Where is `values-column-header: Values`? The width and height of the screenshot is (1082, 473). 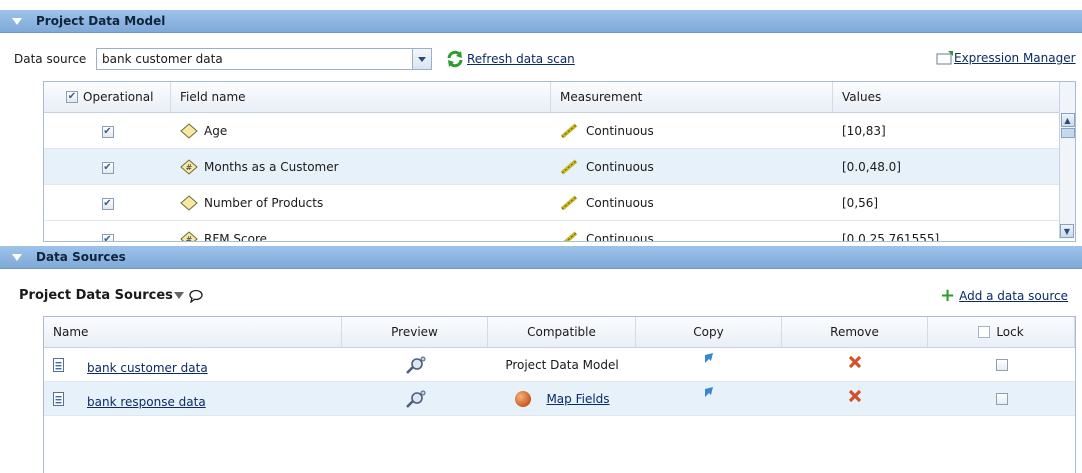
values-column-header: Values is located at coordinates (946, 97).